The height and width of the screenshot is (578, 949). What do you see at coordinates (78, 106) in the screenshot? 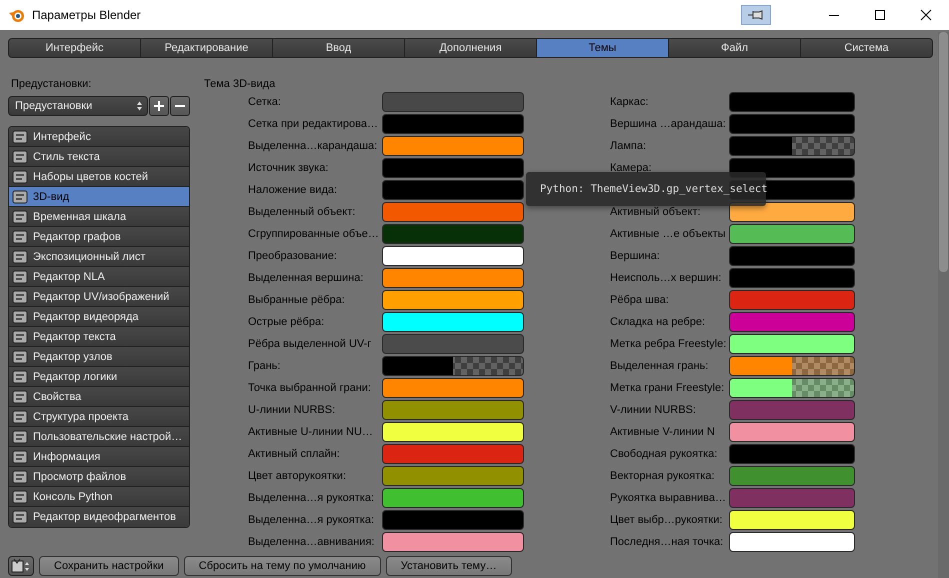
I see `presets-dropdown: Предустановки` at bounding box center [78, 106].